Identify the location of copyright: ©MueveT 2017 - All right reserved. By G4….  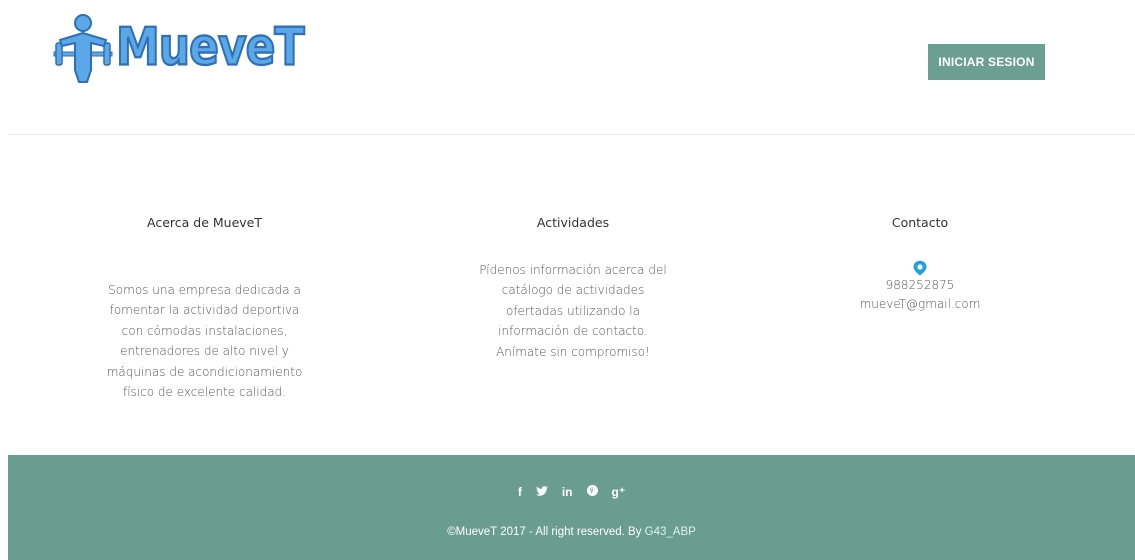
(571, 532).